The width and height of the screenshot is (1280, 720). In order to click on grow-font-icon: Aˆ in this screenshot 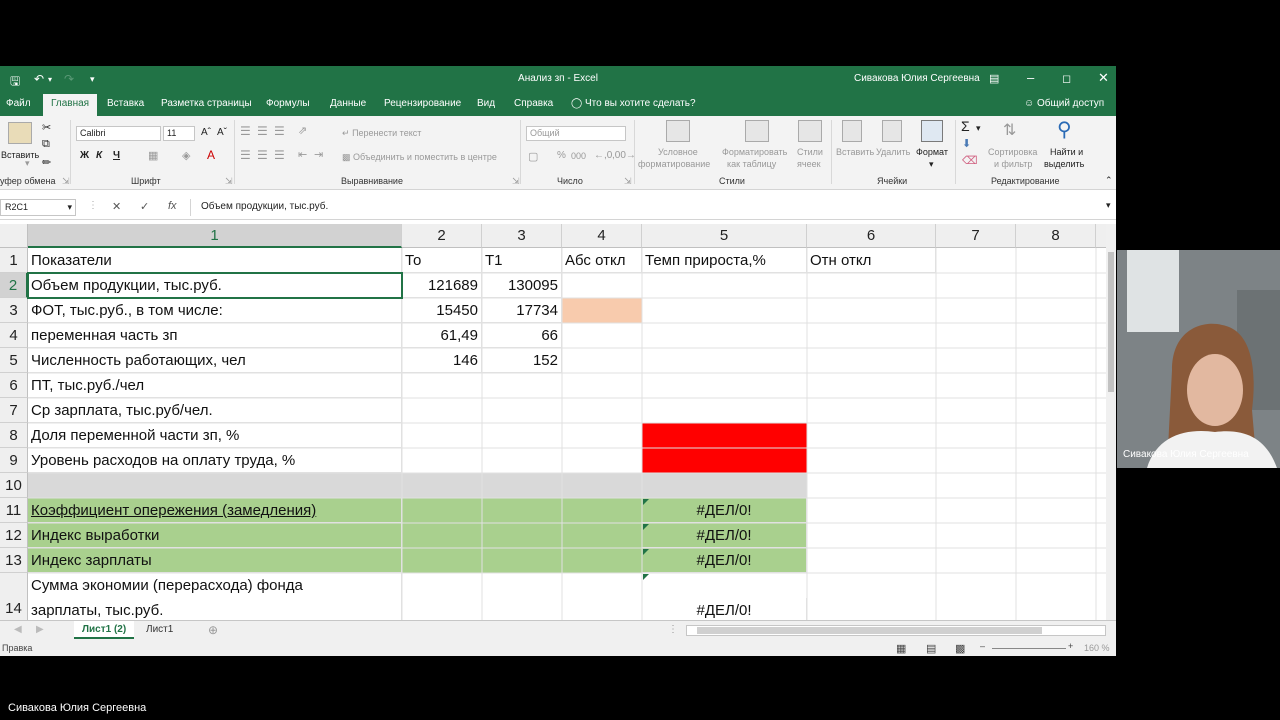, I will do `click(206, 132)`.